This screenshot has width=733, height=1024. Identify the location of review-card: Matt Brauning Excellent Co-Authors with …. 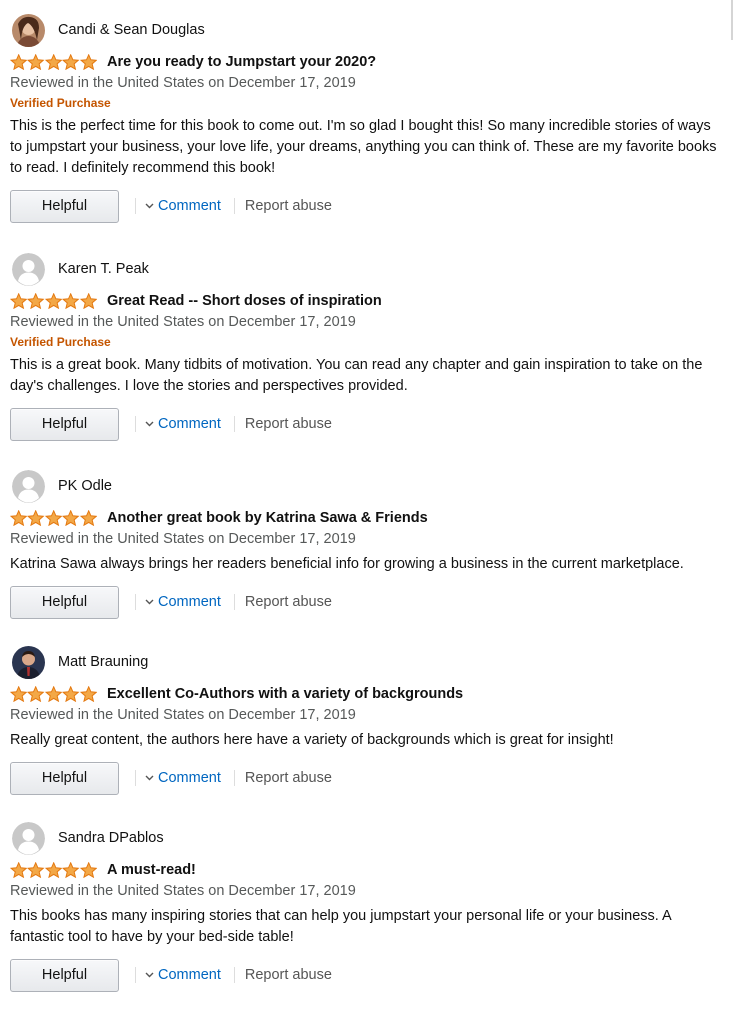
(367, 720).